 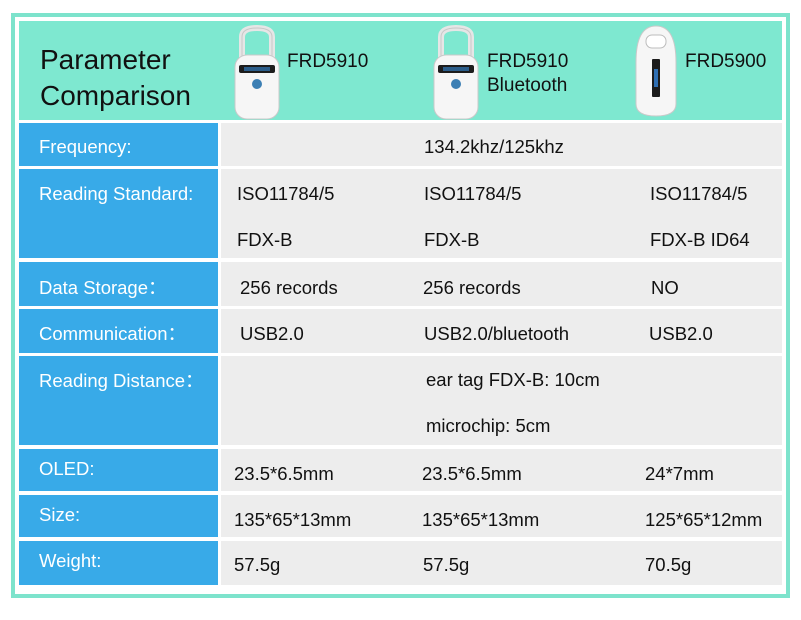 I want to click on row-label: Weight:, so click(x=118, y=563).